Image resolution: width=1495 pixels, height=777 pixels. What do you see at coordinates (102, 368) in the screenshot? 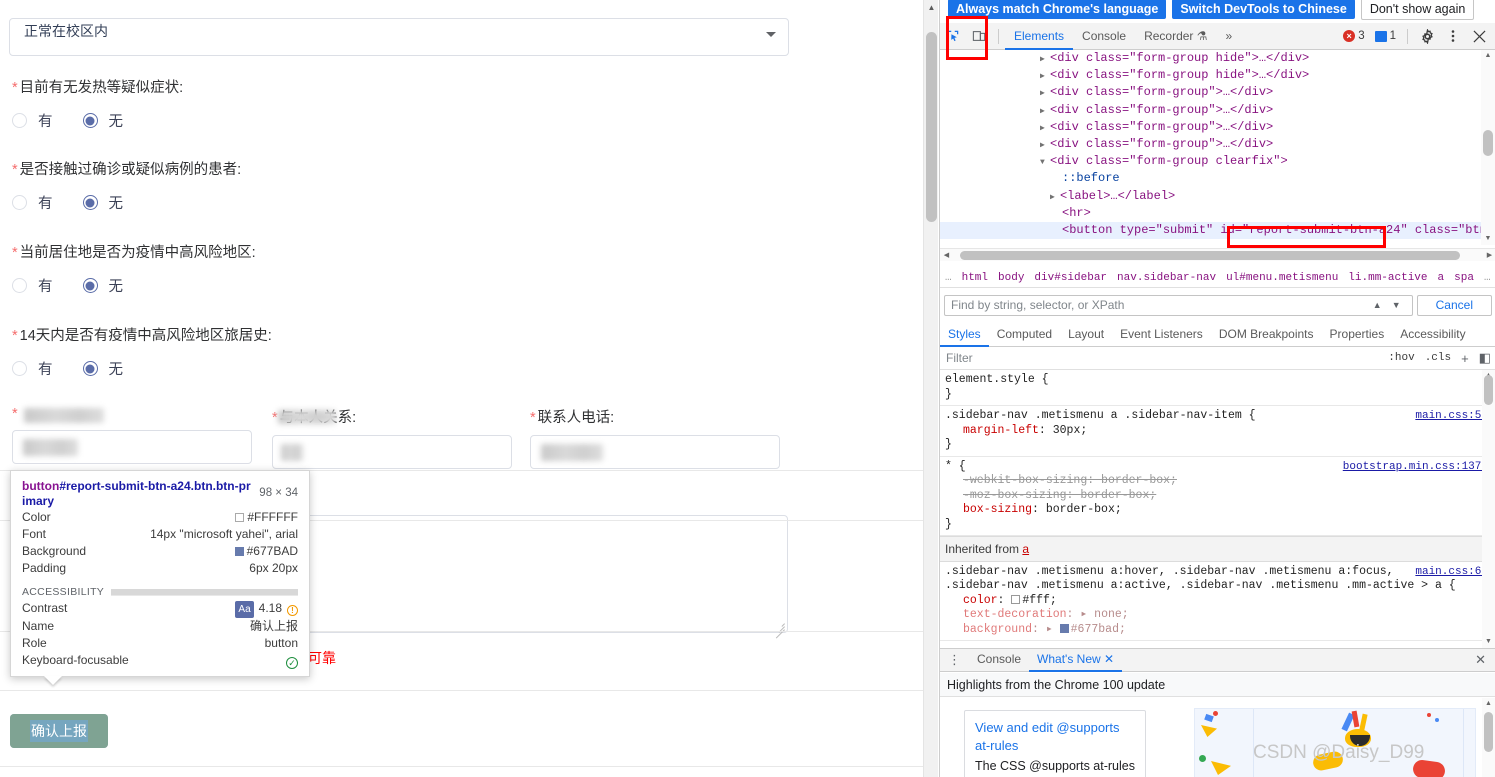
I see `radio-3-1: 无` at bounding box center [102, 368].